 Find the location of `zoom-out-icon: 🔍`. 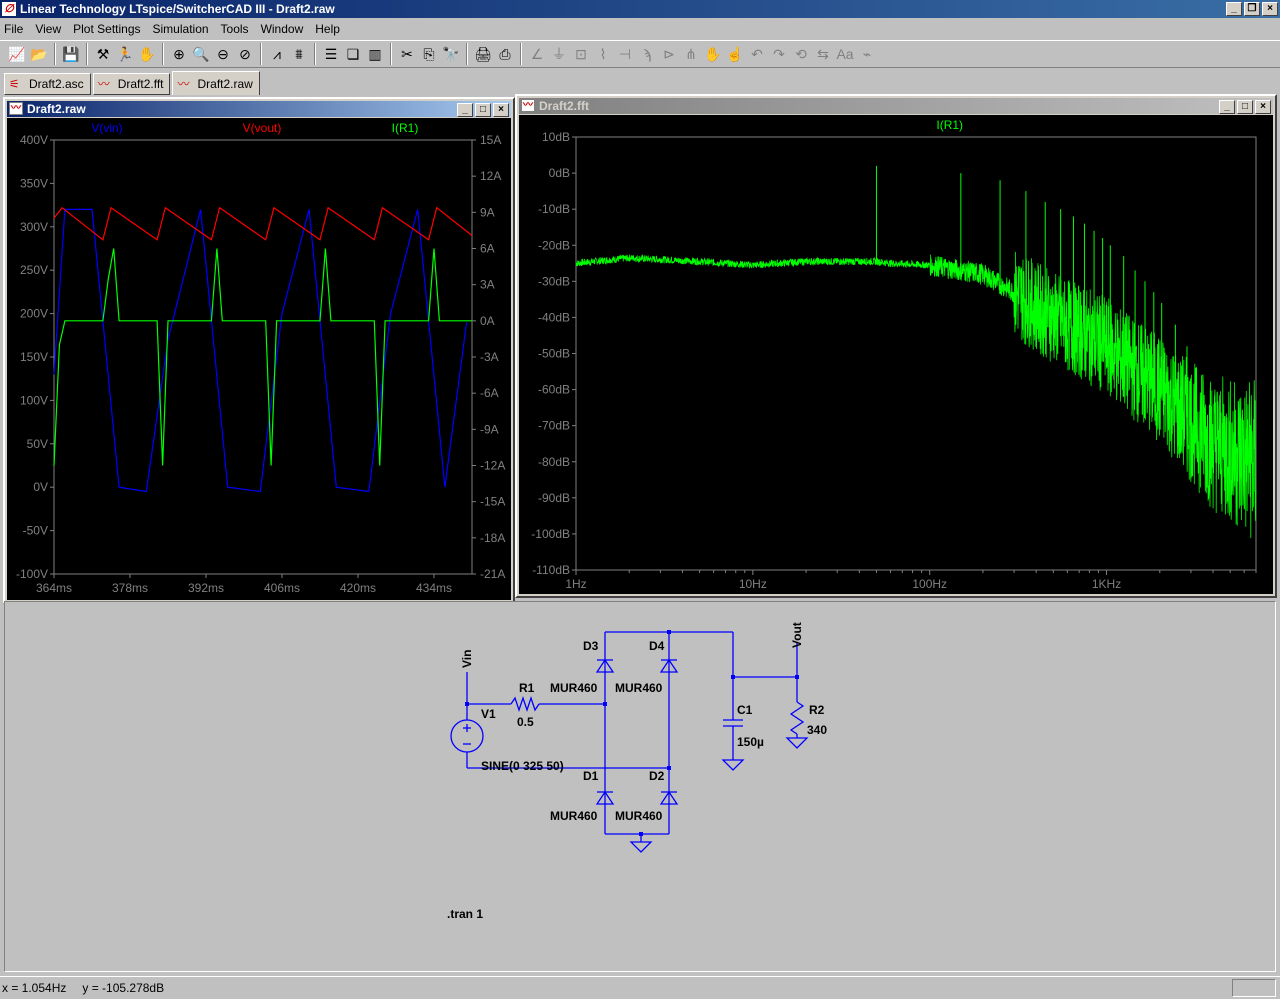

zoom-out-icon: 🔍 is located at coordinates (201, 54).